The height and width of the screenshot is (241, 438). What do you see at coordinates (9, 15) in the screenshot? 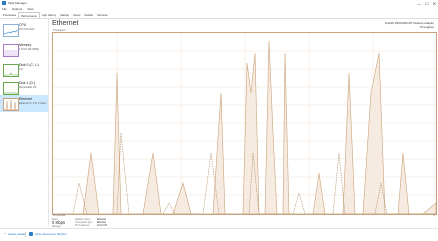
I see `tab-processes: Processes` at bounding box center [9, 15].